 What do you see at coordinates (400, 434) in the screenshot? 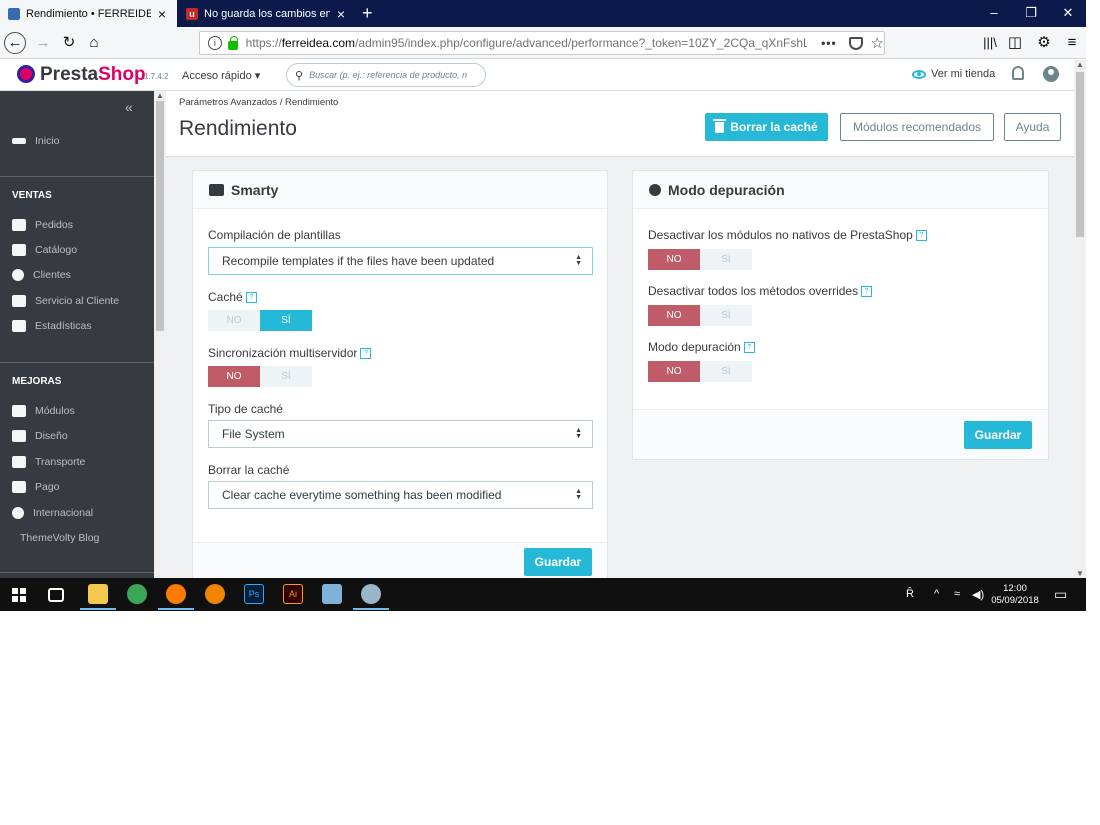
I see `cache-type-select: File System ▲ ▼` at bounding box center [400, 434].